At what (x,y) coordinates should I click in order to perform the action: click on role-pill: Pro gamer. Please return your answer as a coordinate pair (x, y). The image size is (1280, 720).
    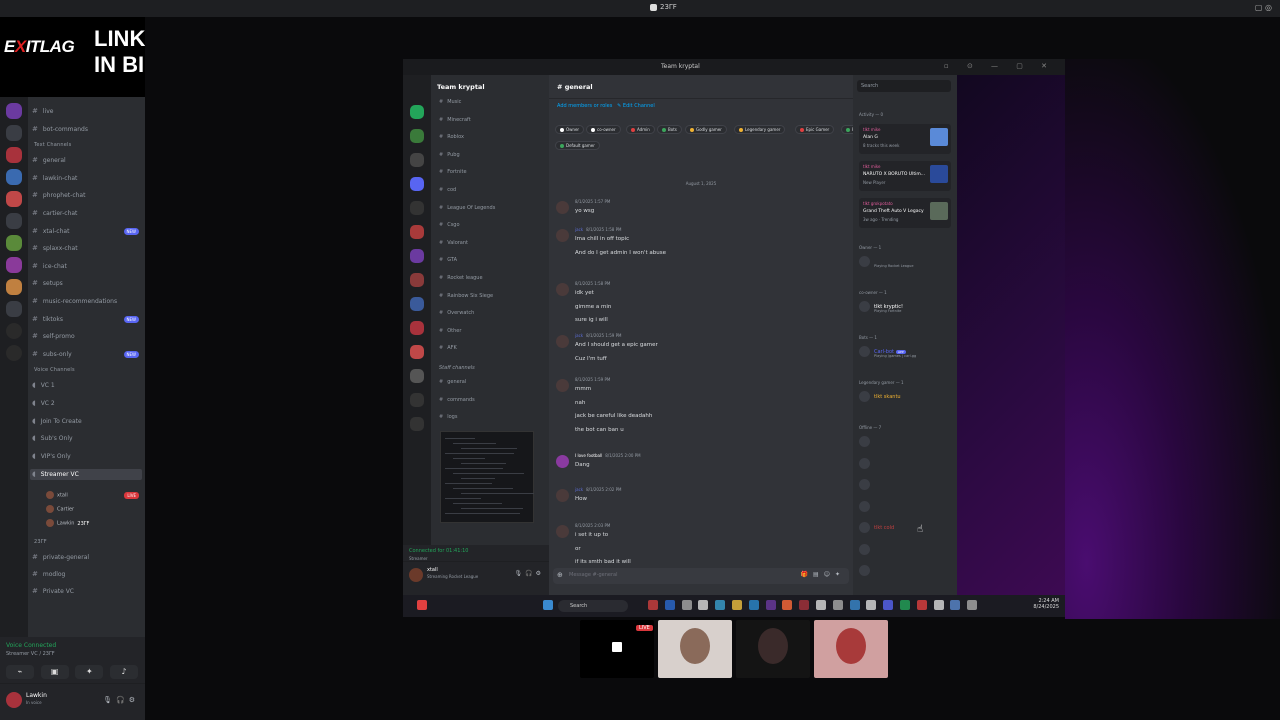
    Looking at the image, I should click on (847, 129).